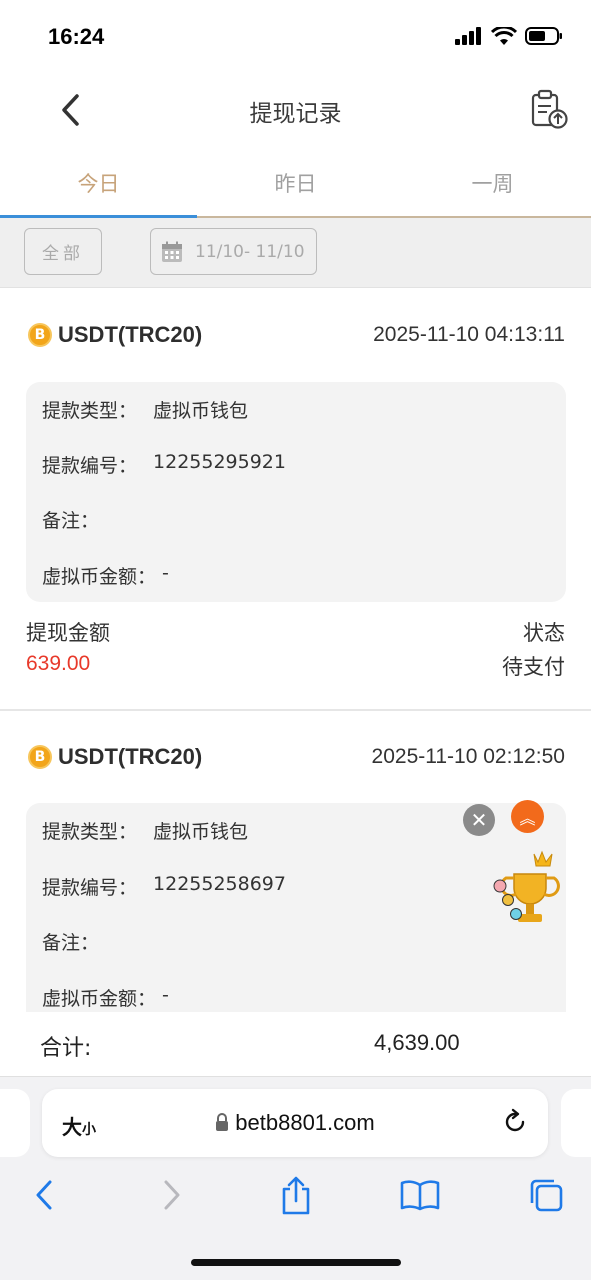  Describe the element at coordinates (544, 633) in the screenshot. I see `status-label: 状态` at that location.